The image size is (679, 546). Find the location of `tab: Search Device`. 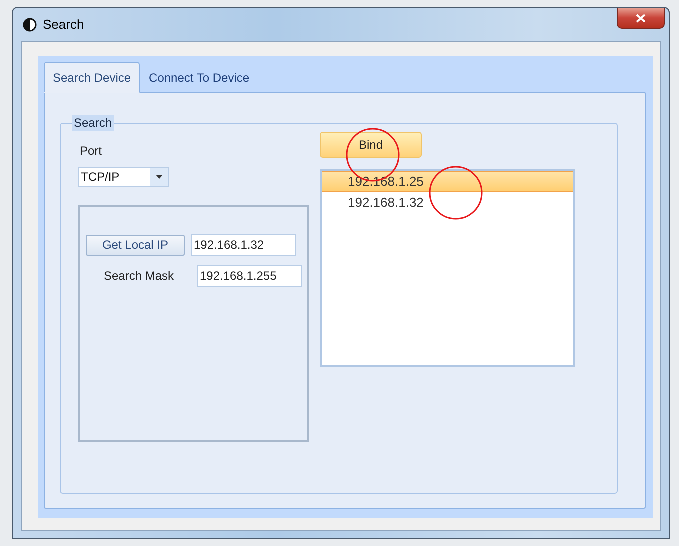

tab: Search Device is located at coordinates (92, 77).